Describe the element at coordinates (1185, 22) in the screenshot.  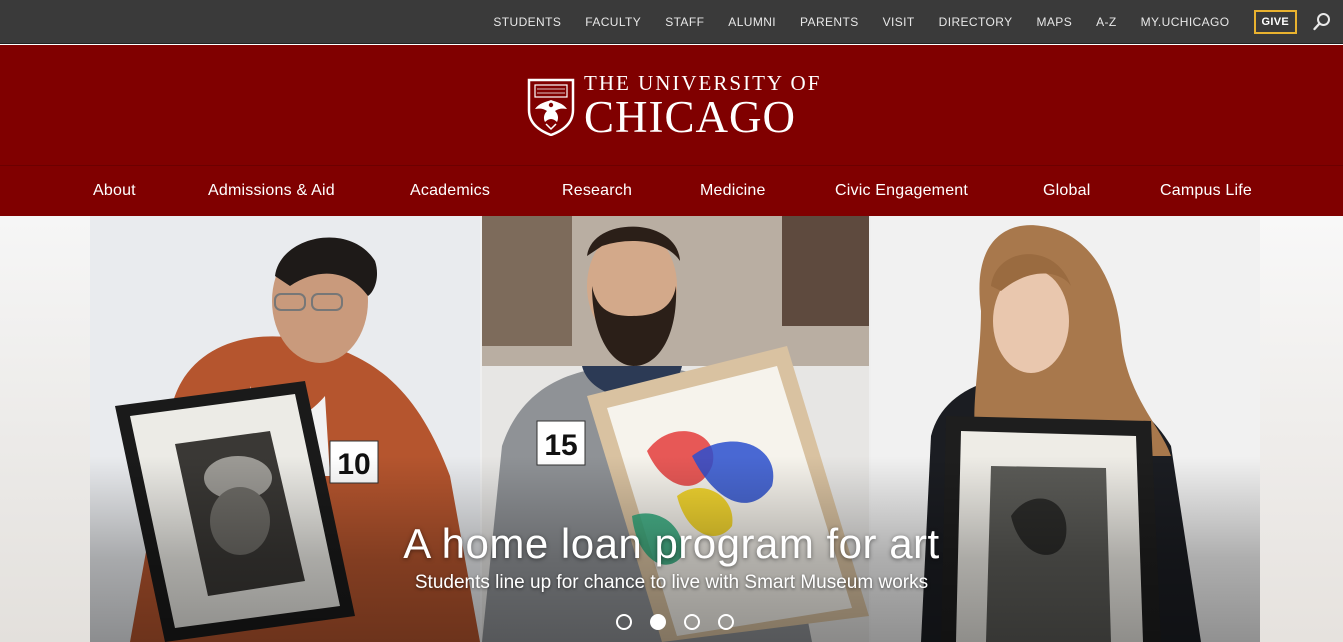
I see `utility-link-myuchicago: MY.UCHICAGO` at that location.